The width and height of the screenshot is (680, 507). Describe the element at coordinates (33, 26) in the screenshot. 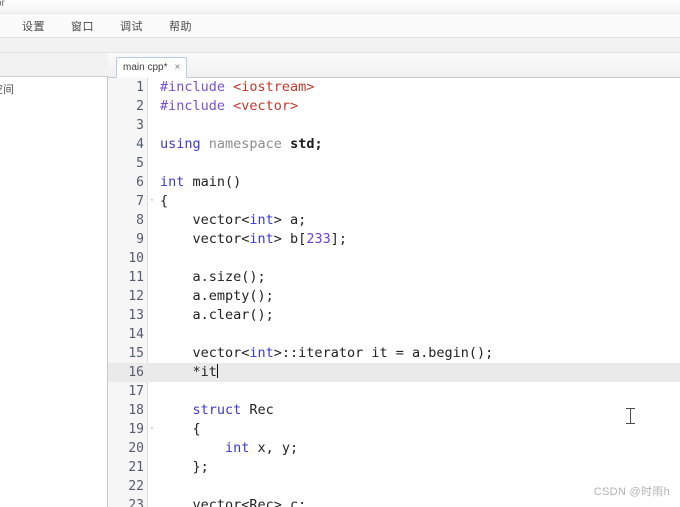

I see `menu-item-0: 设置` at that location.